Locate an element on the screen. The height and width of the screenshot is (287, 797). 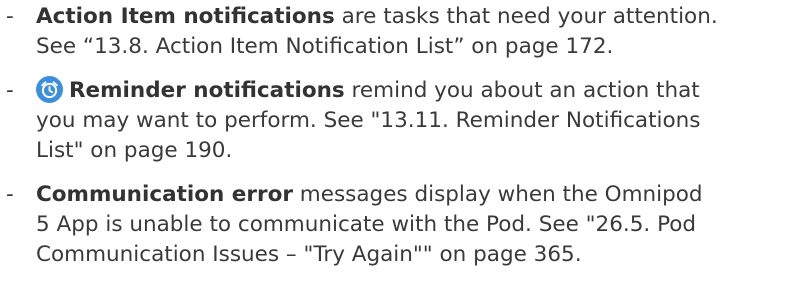
term-action-item-notifications: Action Item notifications is located at coordinates (185, 16).